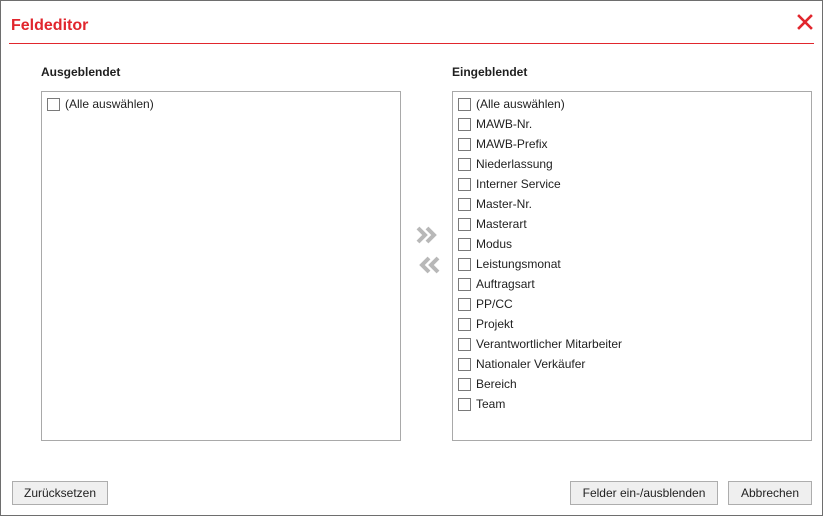 The width and height of the screenshot is (823, 516). What do you see at coordinates (494, 244) in the screenshot?
I see `list-item-label: Modus` at bounding box center [494, 244].